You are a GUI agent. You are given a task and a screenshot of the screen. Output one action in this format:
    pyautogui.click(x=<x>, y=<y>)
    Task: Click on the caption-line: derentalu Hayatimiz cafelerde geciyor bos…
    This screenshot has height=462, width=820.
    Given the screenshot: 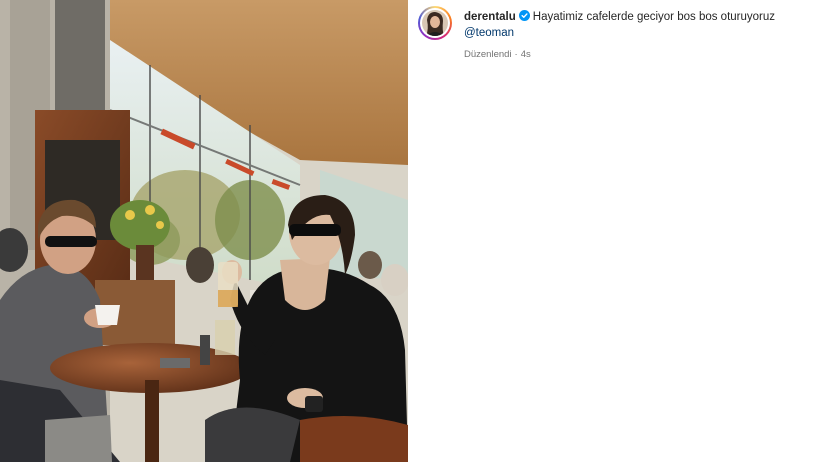 What is the action you would take?
    pyautogui.click(x=619, y=25)
    